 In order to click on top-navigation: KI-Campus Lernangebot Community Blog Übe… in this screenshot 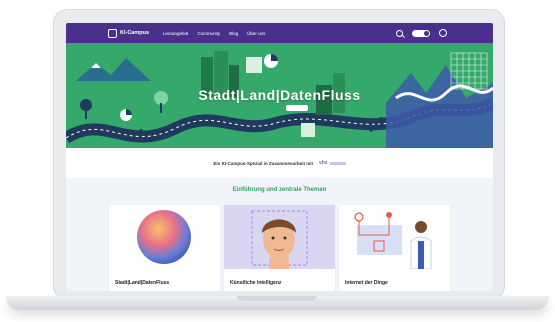, I will do `click(279, 33)`.